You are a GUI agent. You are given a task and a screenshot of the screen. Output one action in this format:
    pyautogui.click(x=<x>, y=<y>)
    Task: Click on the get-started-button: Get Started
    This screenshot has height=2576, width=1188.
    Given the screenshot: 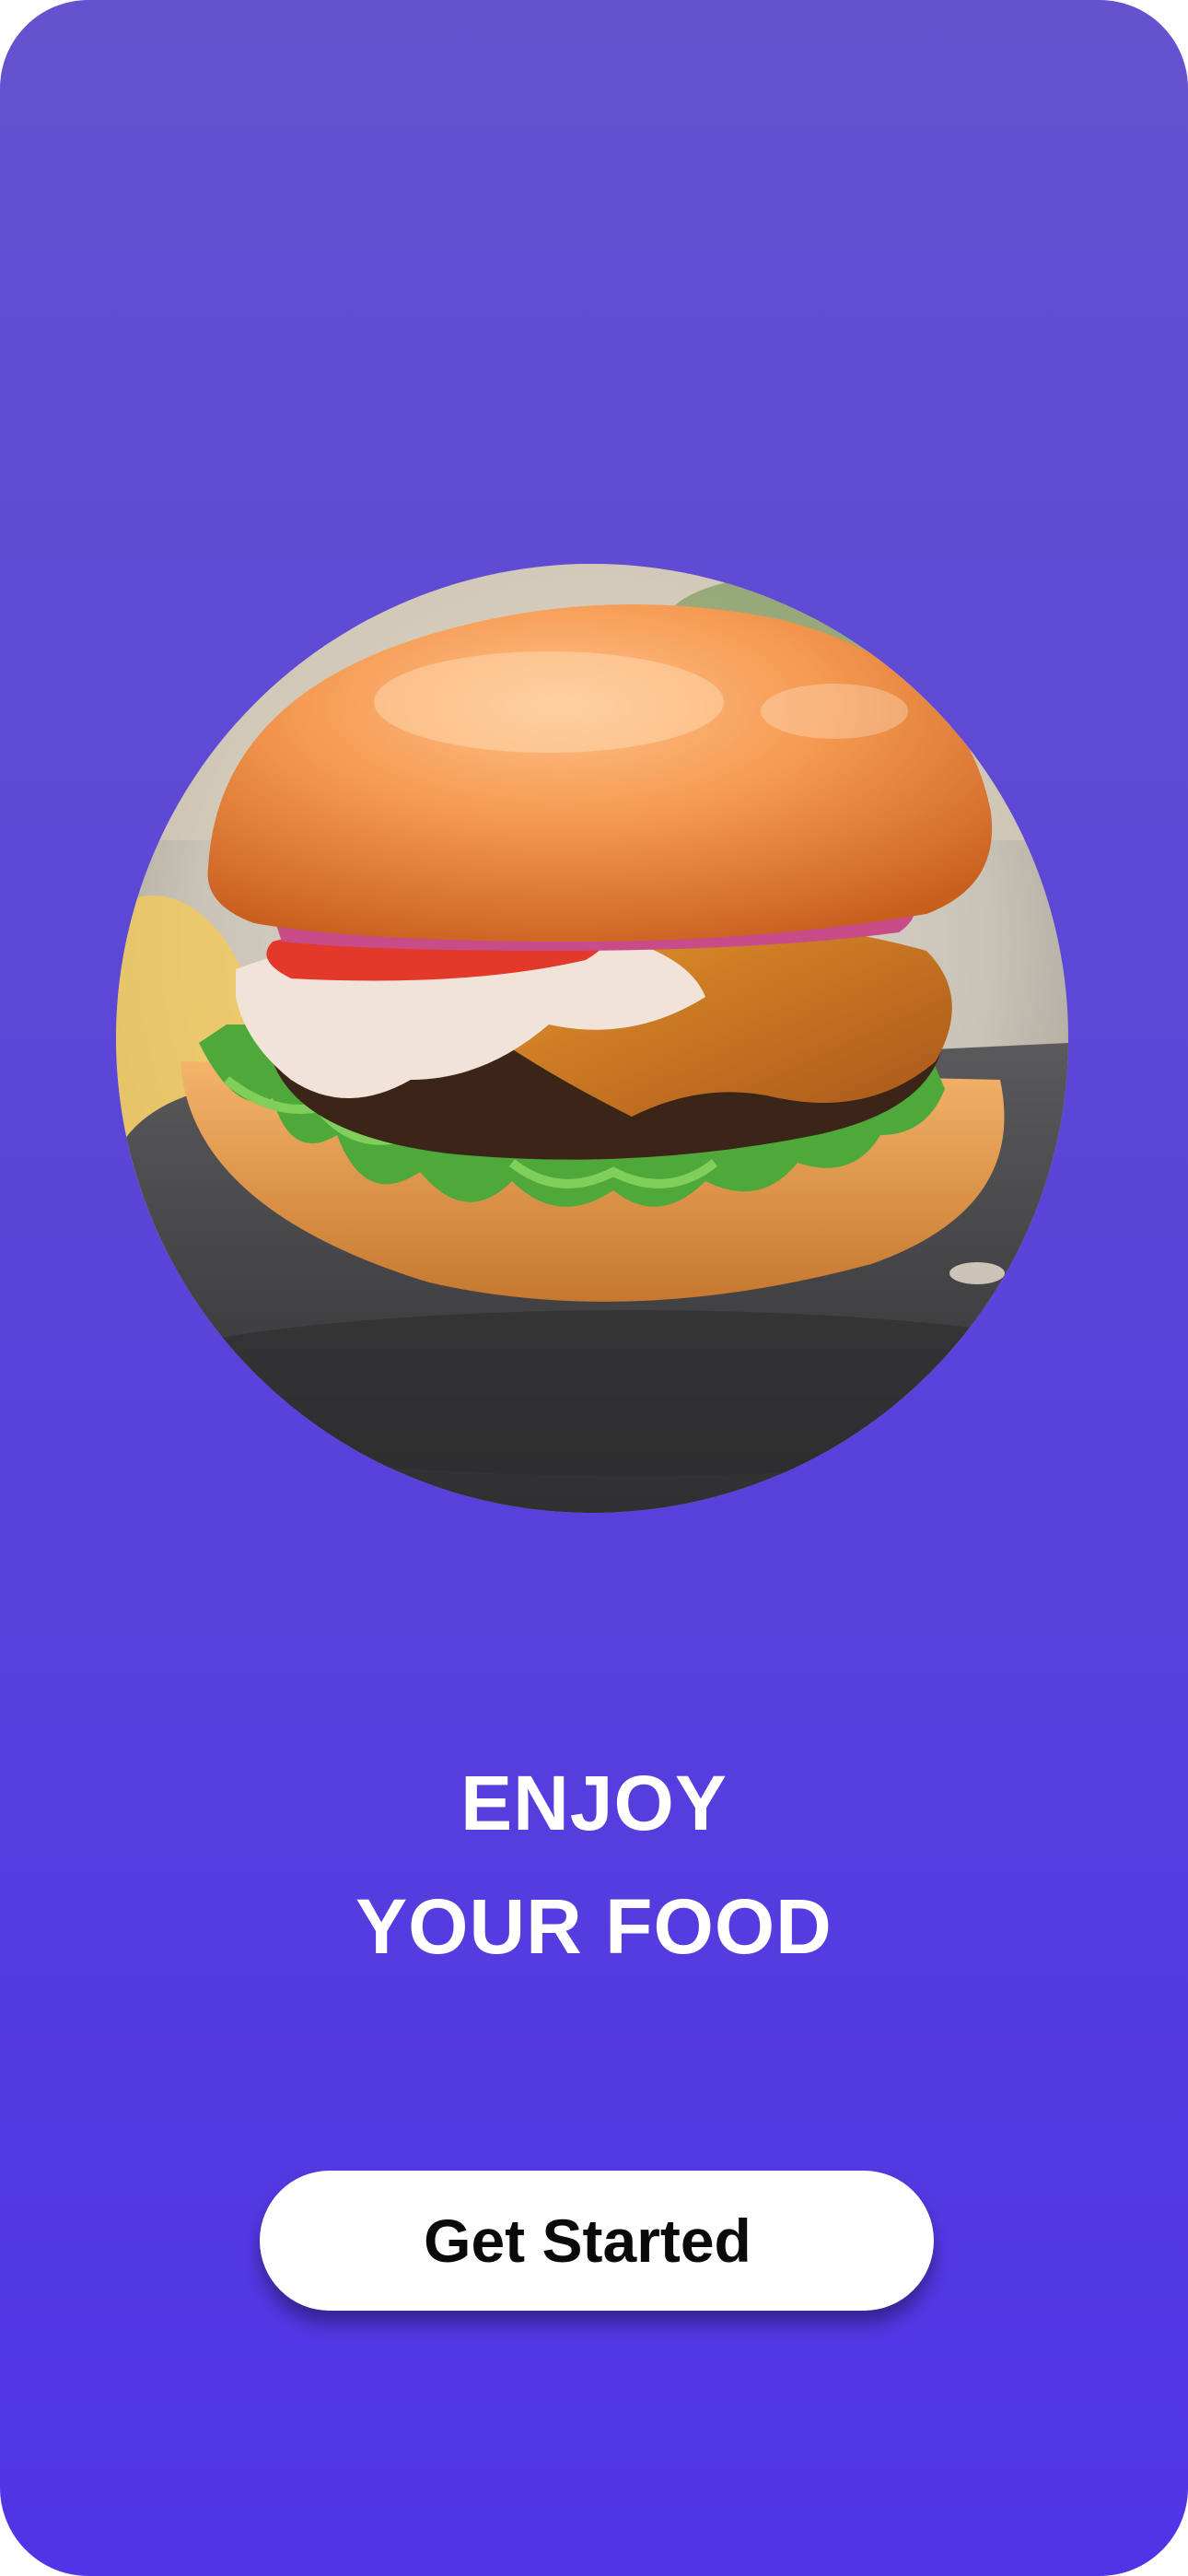 What is the action you would take?
    pyautogui.click(x=597, y=2241)
    